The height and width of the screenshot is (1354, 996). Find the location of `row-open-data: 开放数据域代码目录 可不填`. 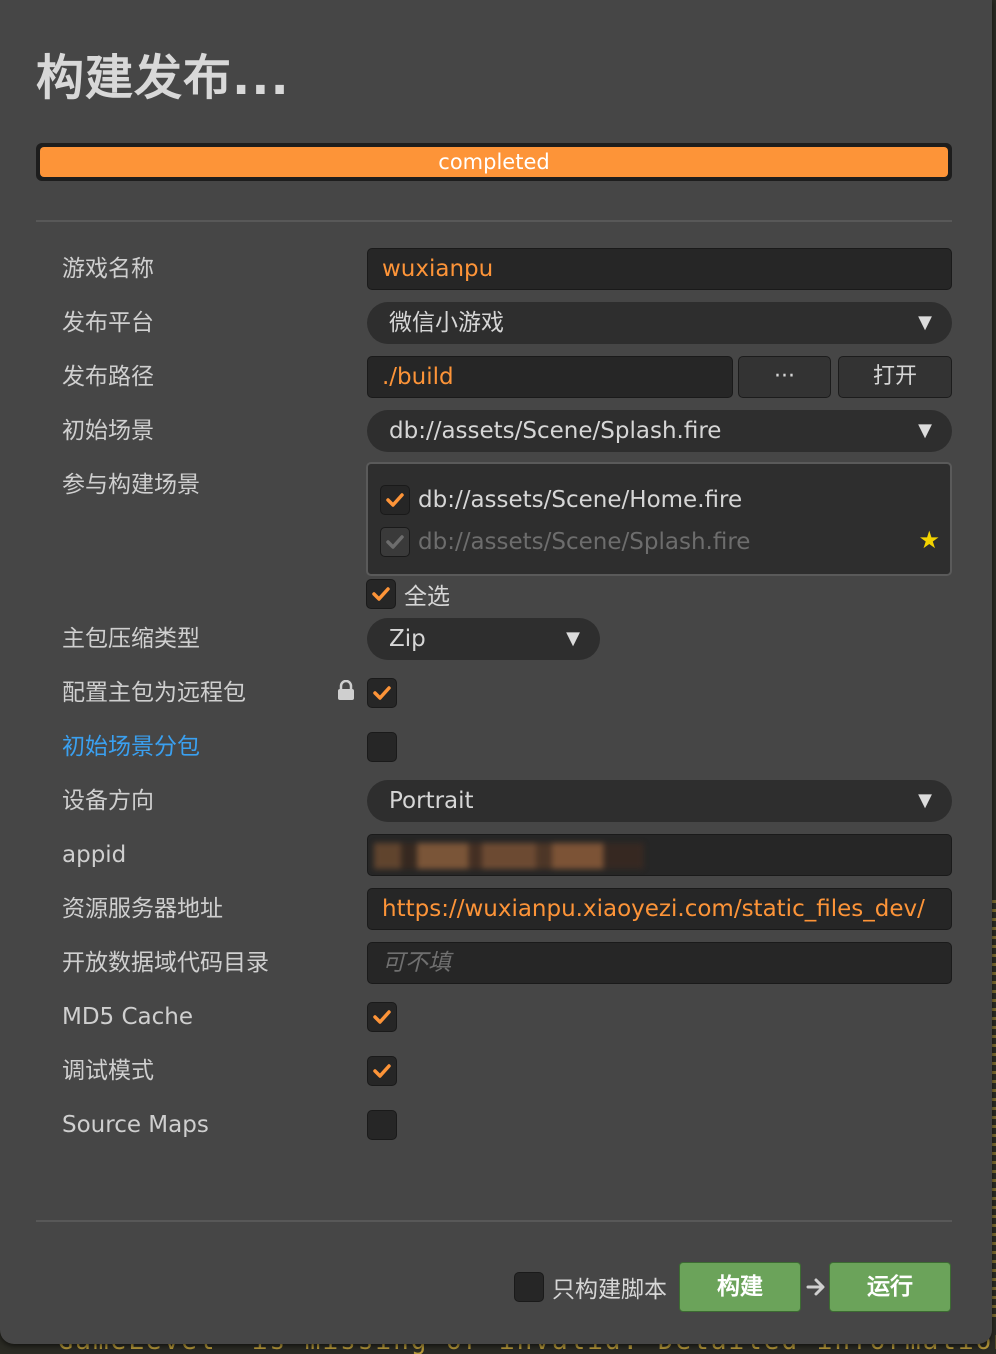

row-open-data: 开放数据域代码目录 可不填 is located at coordinates (507, 963).